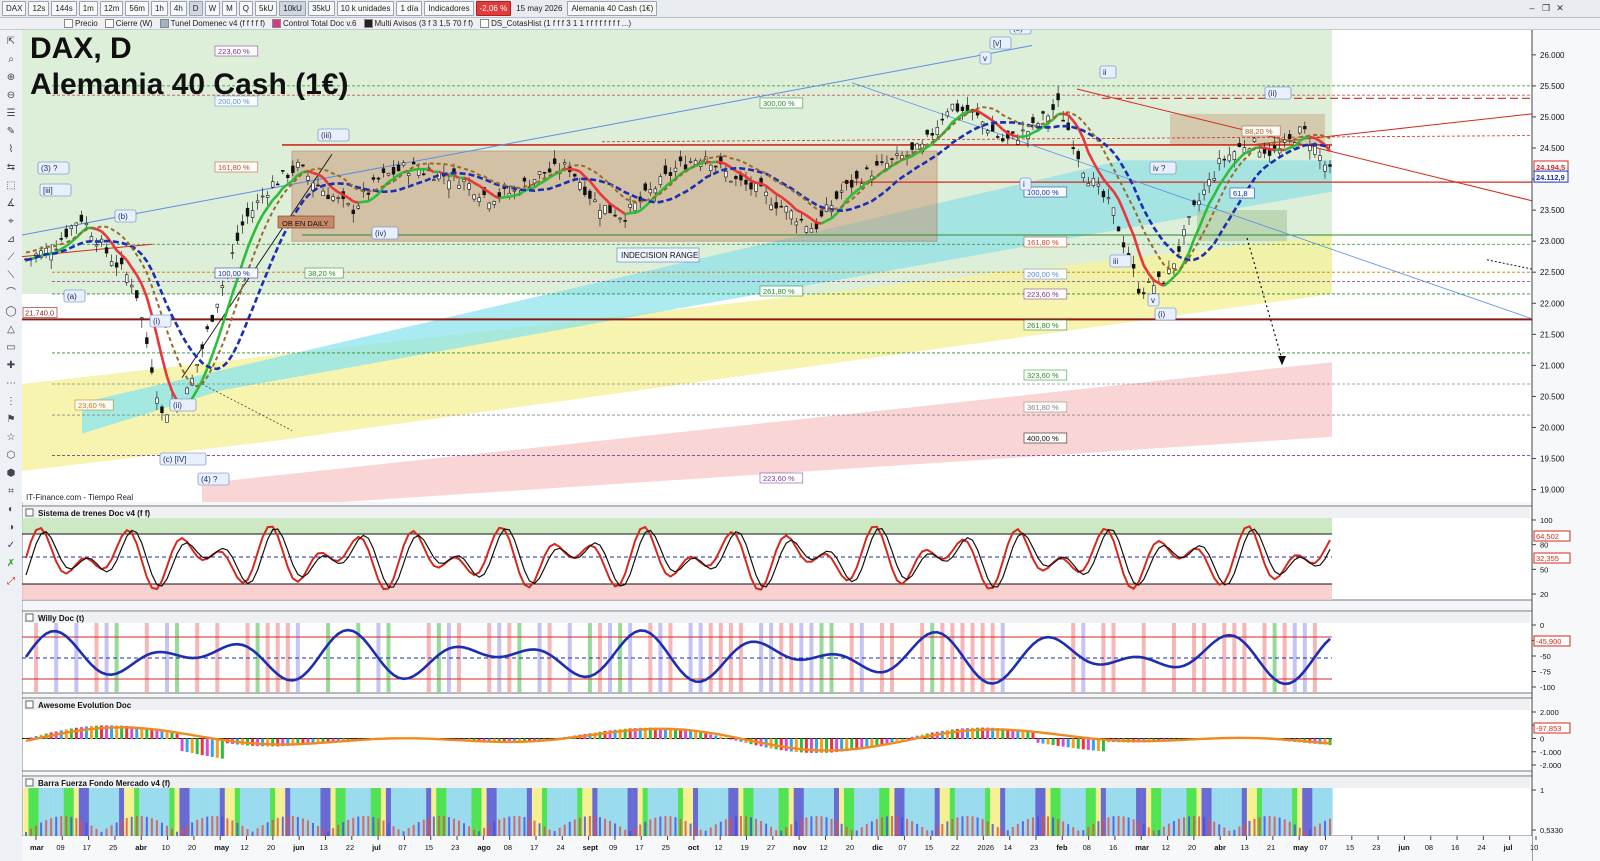 Image resolution: width=1600 pixels, height=861 pixels. I want to click on tool-icon: ⬚, so click(11, 186).